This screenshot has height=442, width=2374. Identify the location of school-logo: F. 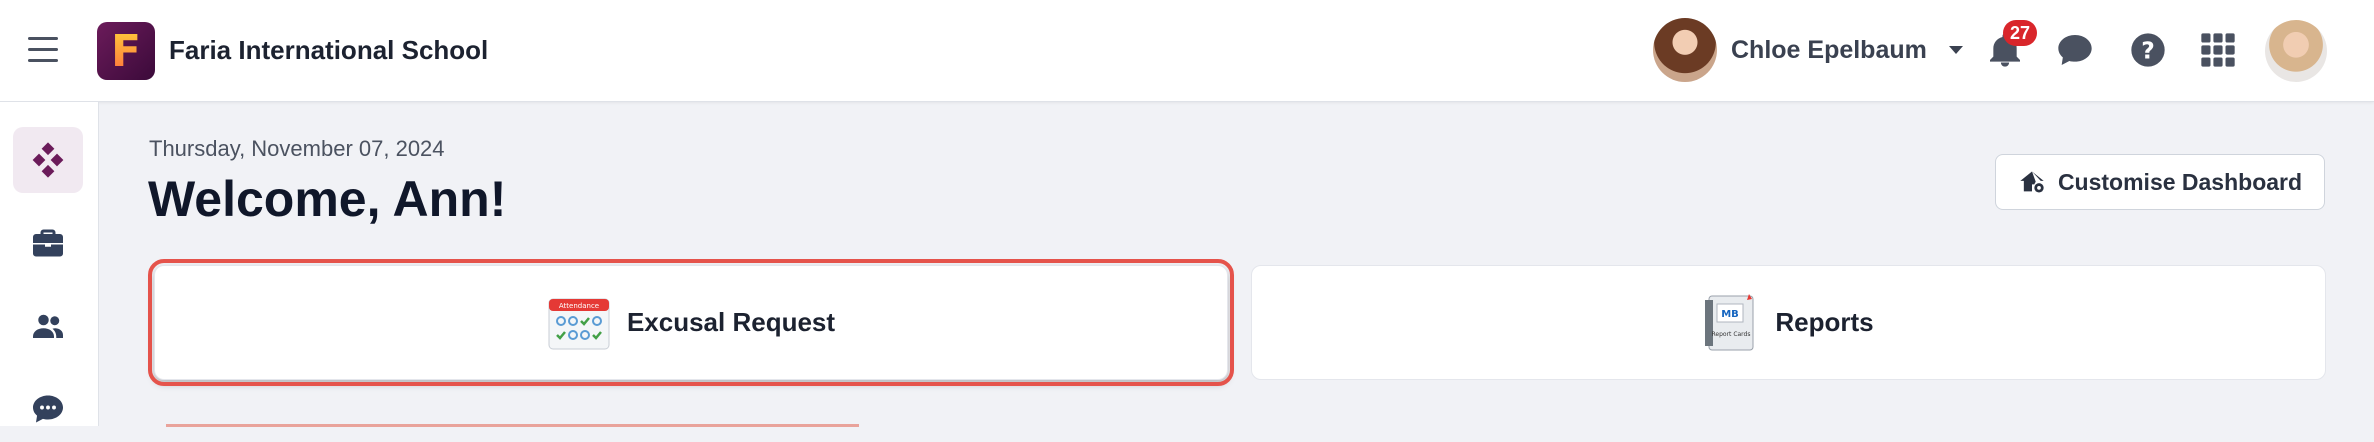
(126, 51).